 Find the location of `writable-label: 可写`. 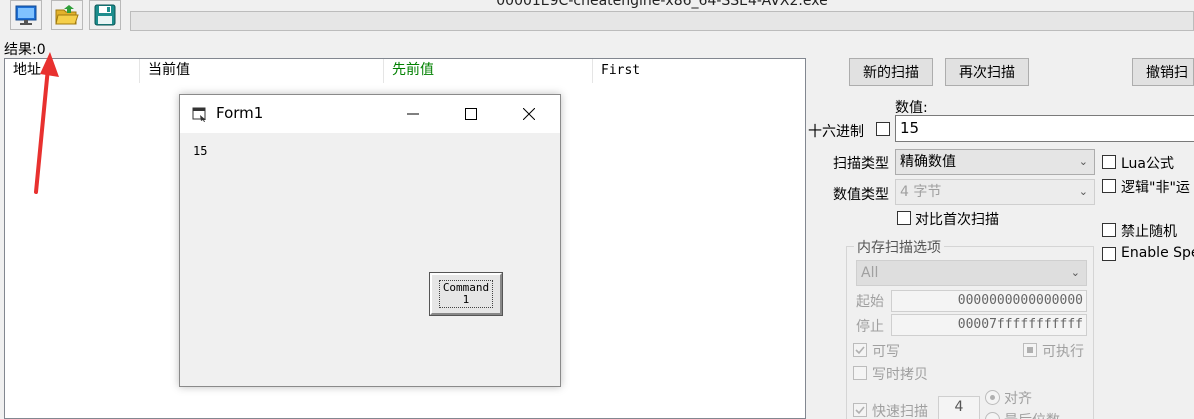

writable-label: 可写 is located at coordinates (886, 352).